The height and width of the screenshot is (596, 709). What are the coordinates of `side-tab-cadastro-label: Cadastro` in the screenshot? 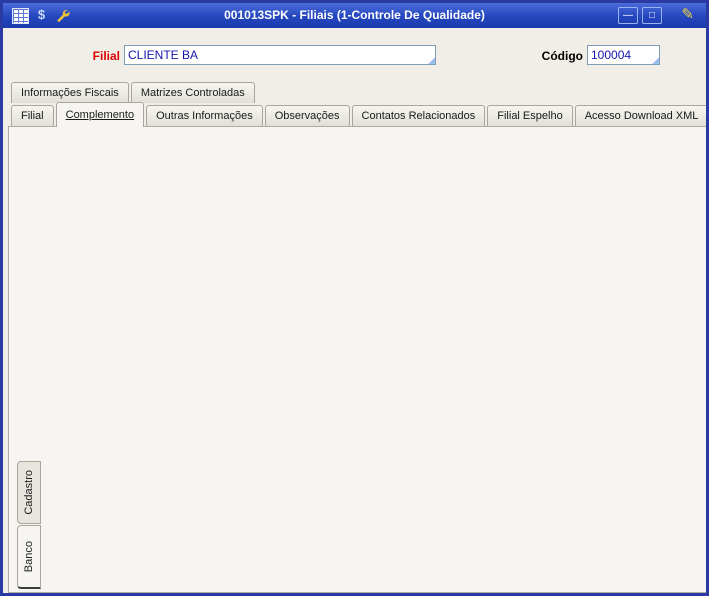 It's located at (29, 492).